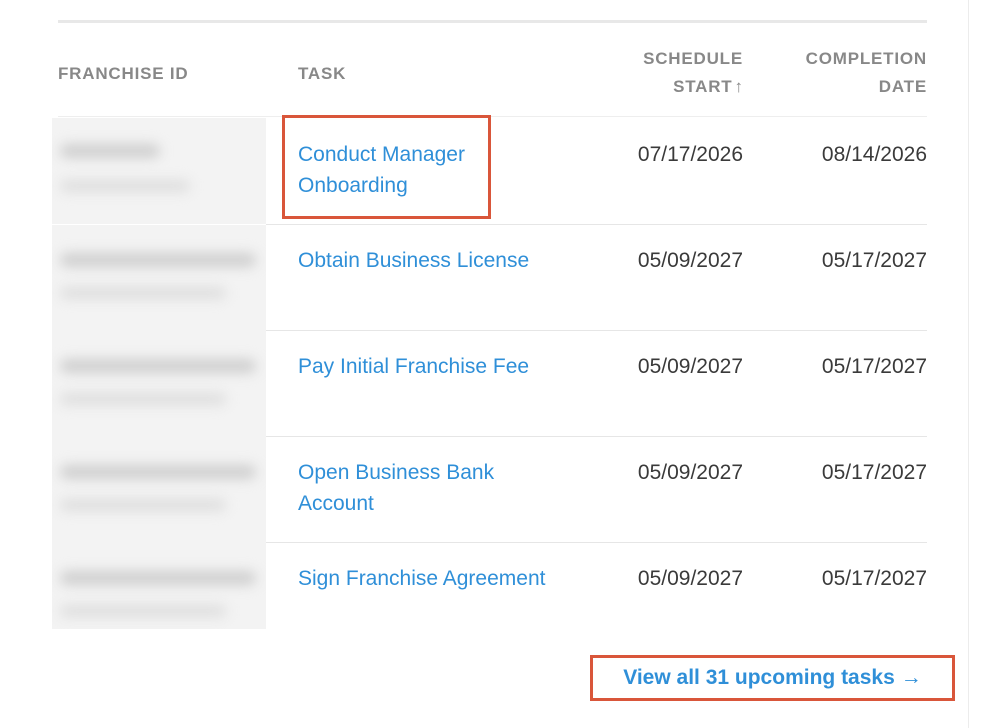 The width and height of the screenshot is (990, 728). What do you see at coordinates (396, 472) in the screenshot?
I see `task-link-line: Open Business Bank` at bounding box center [396, 472].